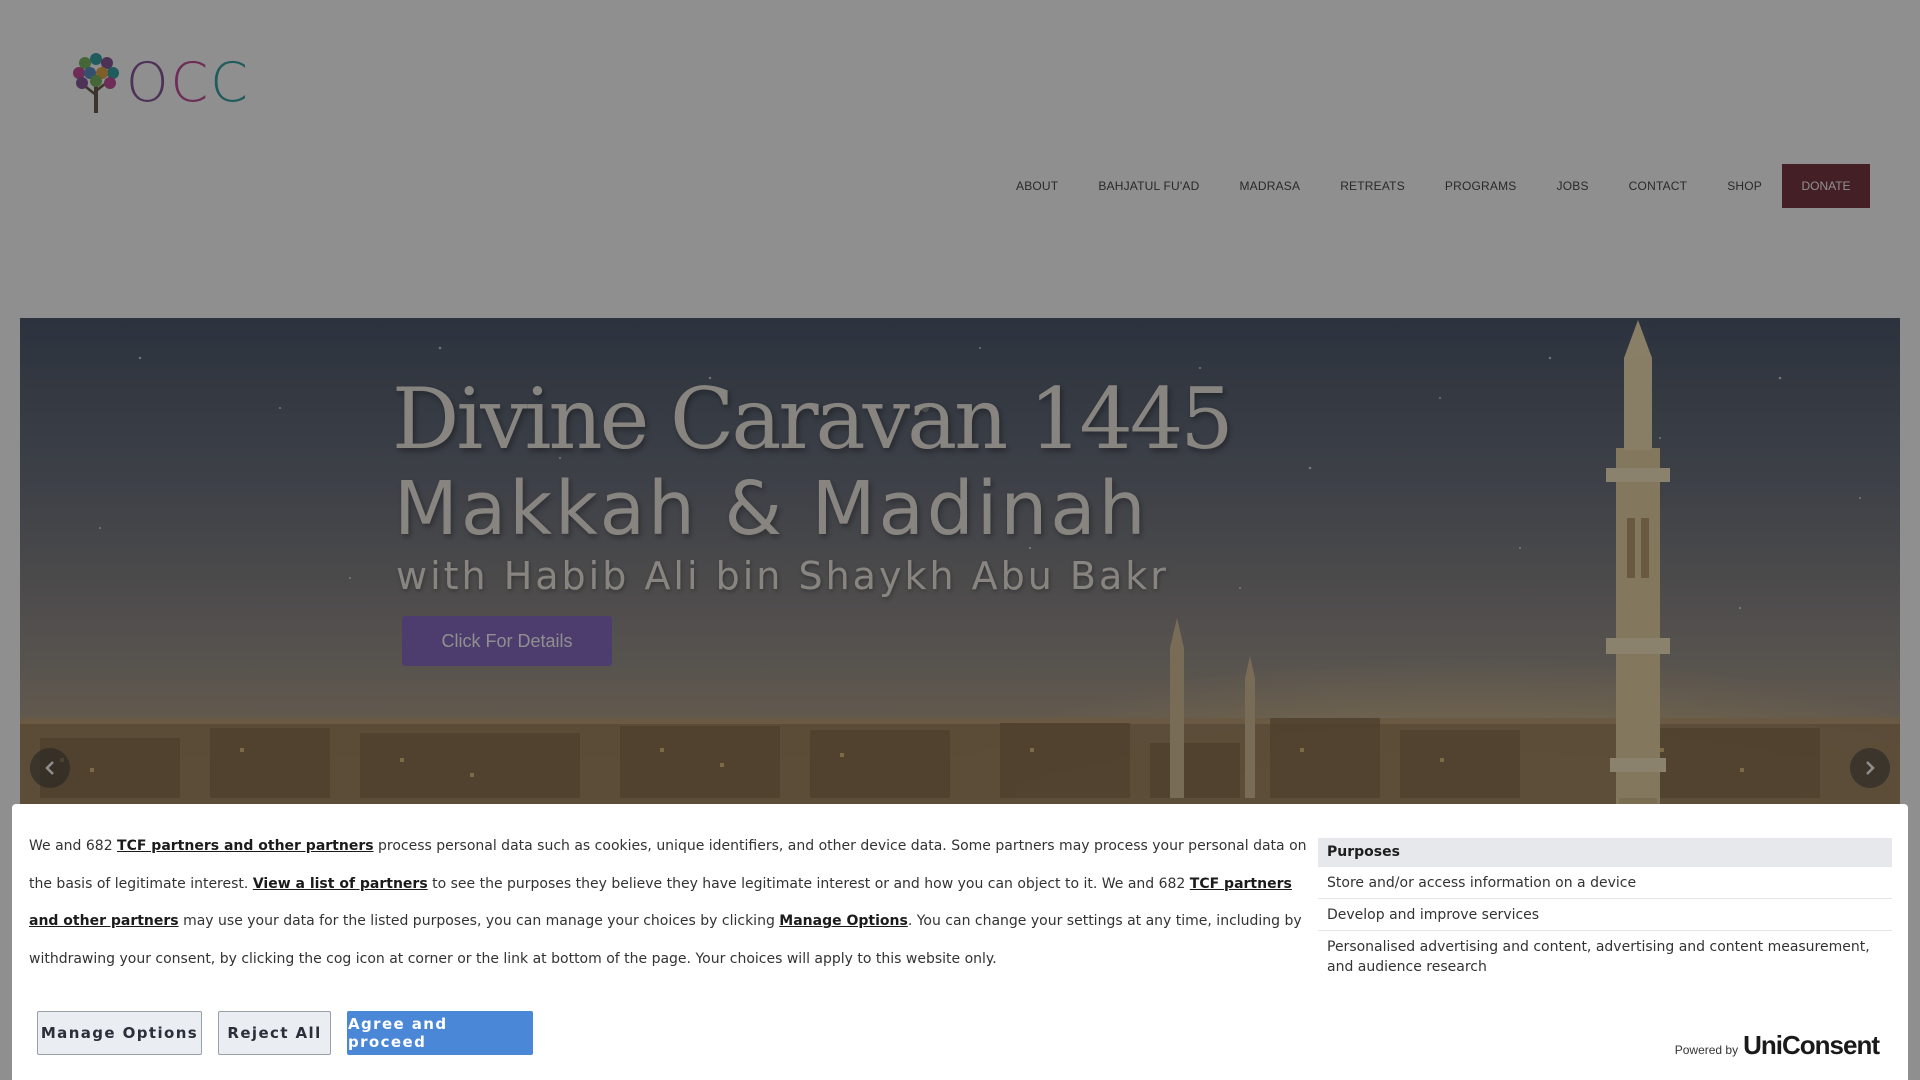  Describe the element at coordinates (340, 884) in the screenshot. I see `view-partners-link: View a list of partners` at that location.